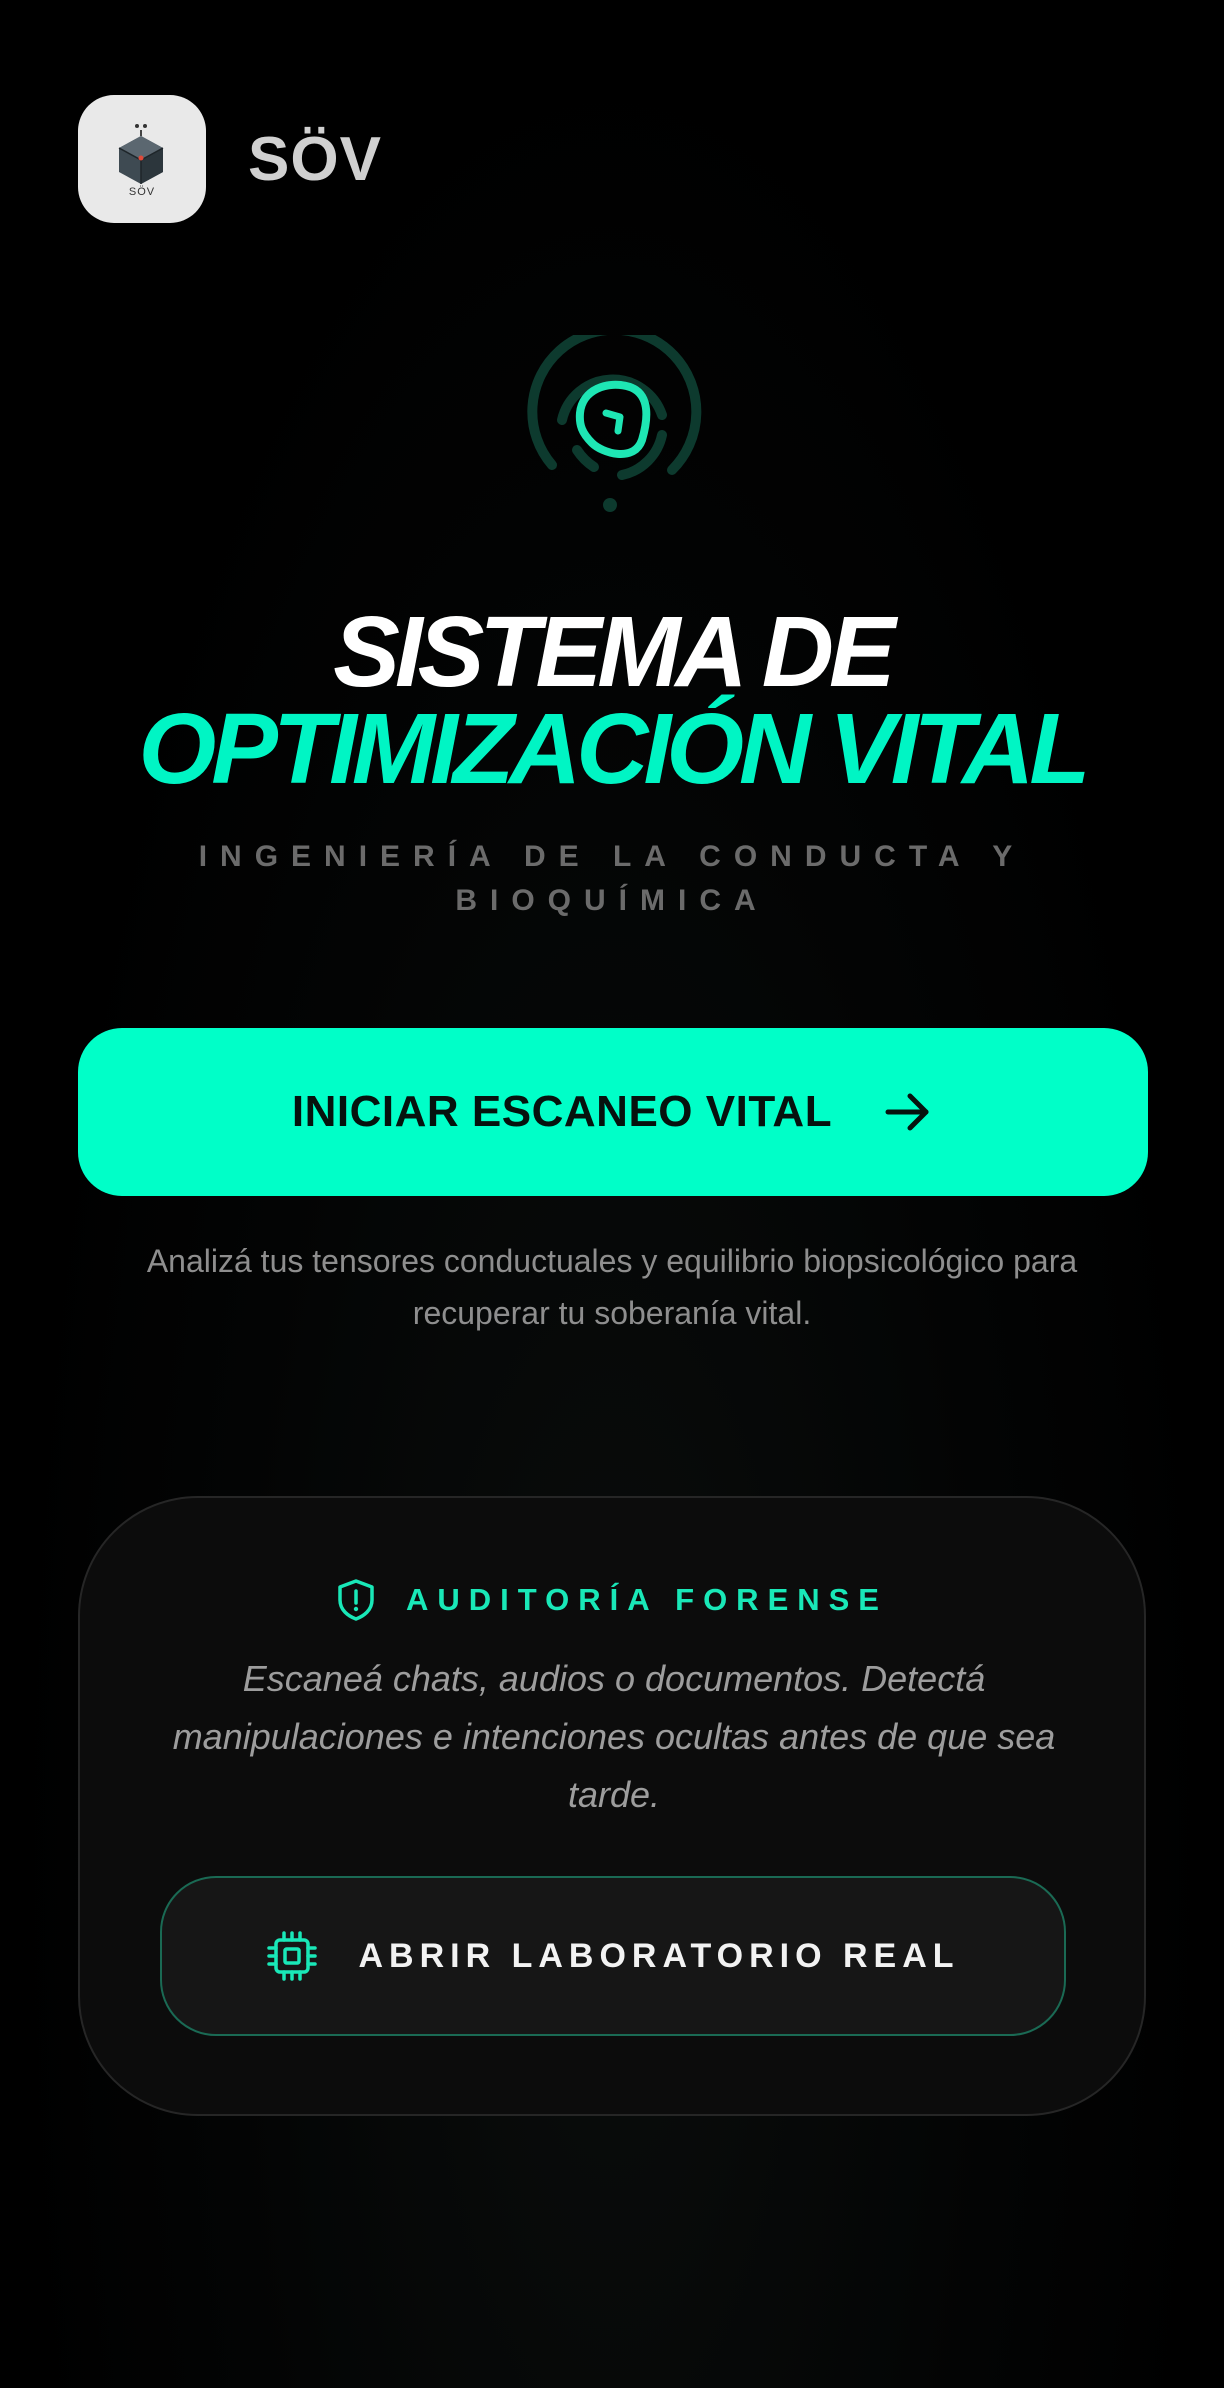 The width and height of the screenshot is (1224, 2388). Describe the element at coordinates (141, 154) in the screenshot. I see `cube-logo-icon` at that location.